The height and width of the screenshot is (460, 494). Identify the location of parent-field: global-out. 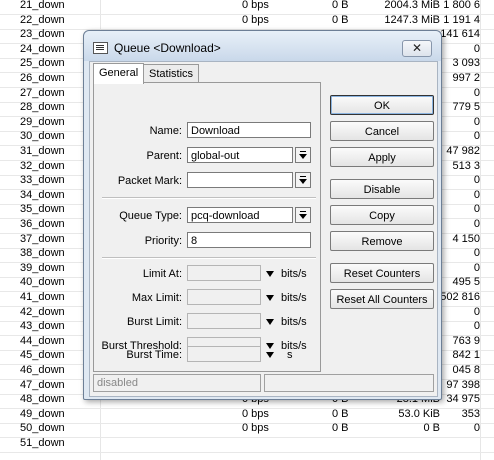
(240, 155).